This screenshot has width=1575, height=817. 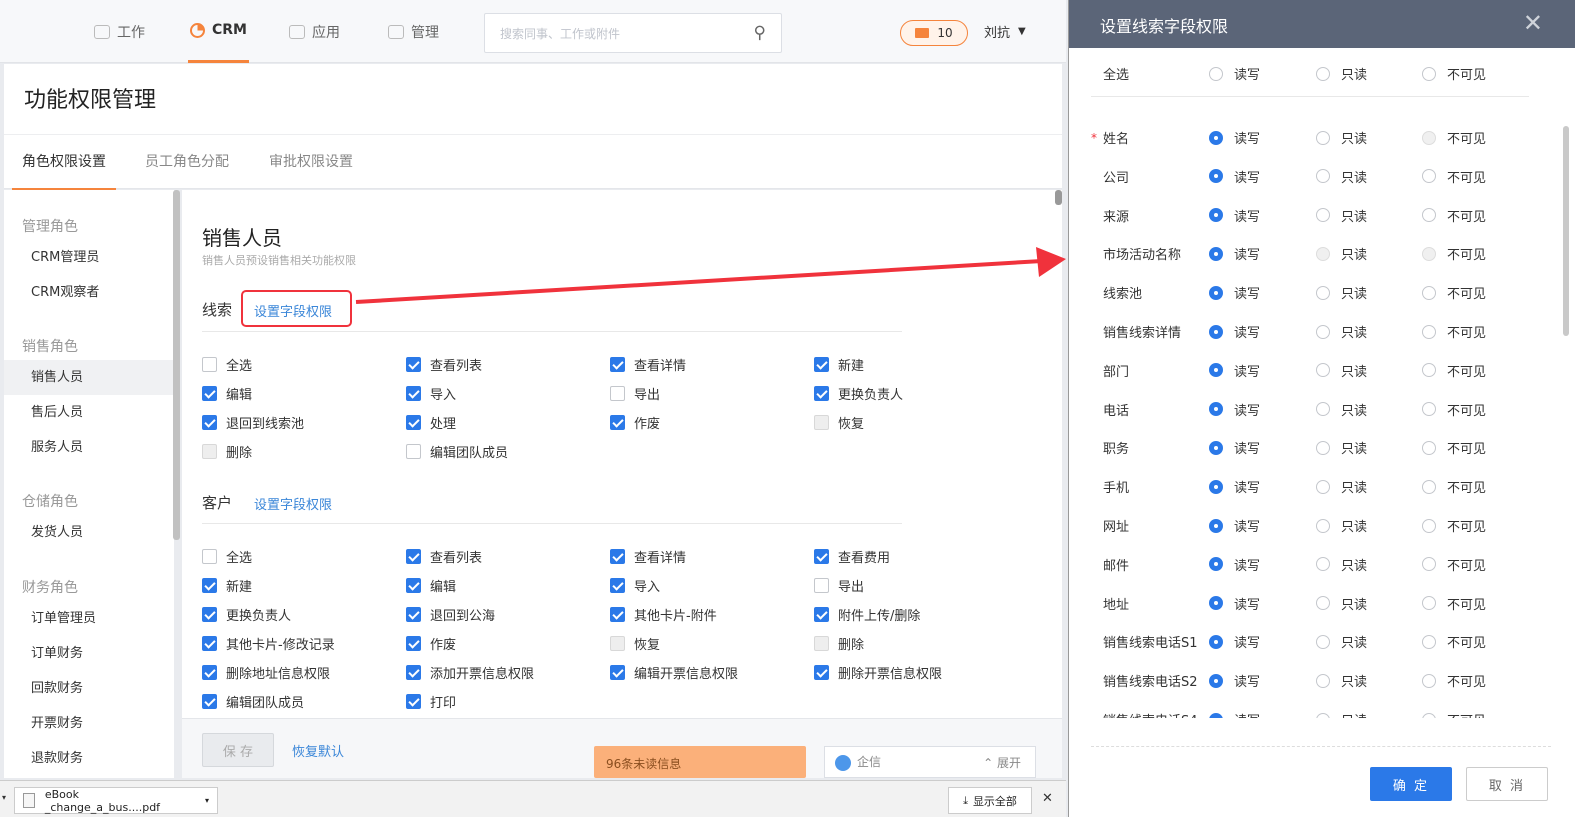 I want to click on sidebar-scrollbar, so click(x=176, y=365).